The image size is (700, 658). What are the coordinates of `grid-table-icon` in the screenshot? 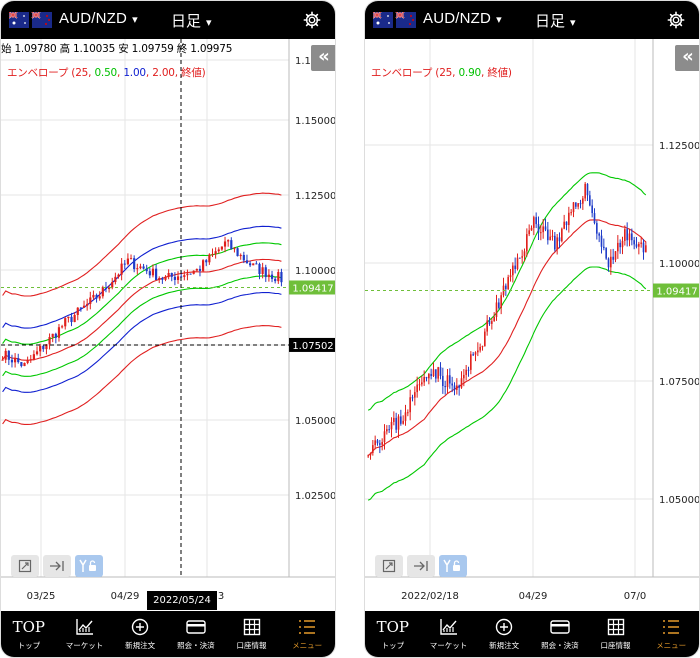 It's located at (251, 627).